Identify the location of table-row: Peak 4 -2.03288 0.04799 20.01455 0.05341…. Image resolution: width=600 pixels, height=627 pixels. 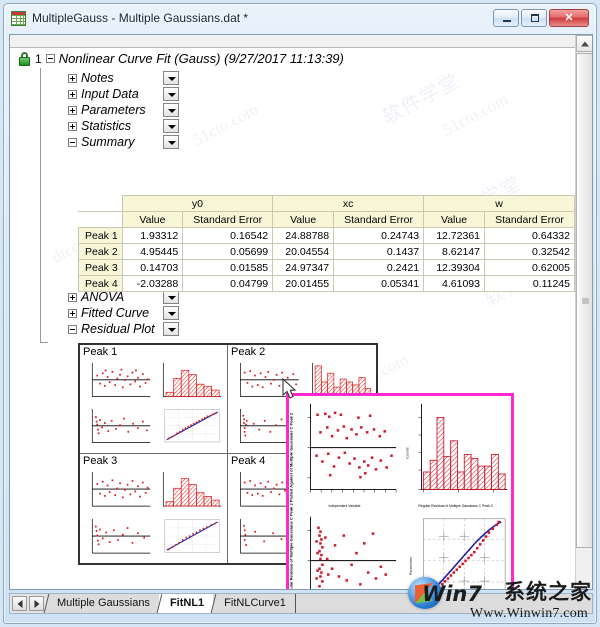
(326, 283).